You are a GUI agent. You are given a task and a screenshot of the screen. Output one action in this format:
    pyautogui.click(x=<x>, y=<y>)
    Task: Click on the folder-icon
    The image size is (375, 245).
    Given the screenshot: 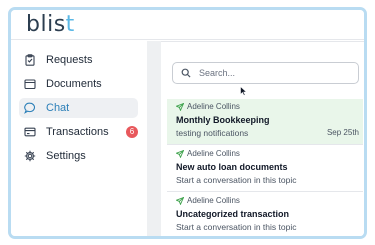 What is the action you would take?
    pyautogui.click(x=30, y=84)
    